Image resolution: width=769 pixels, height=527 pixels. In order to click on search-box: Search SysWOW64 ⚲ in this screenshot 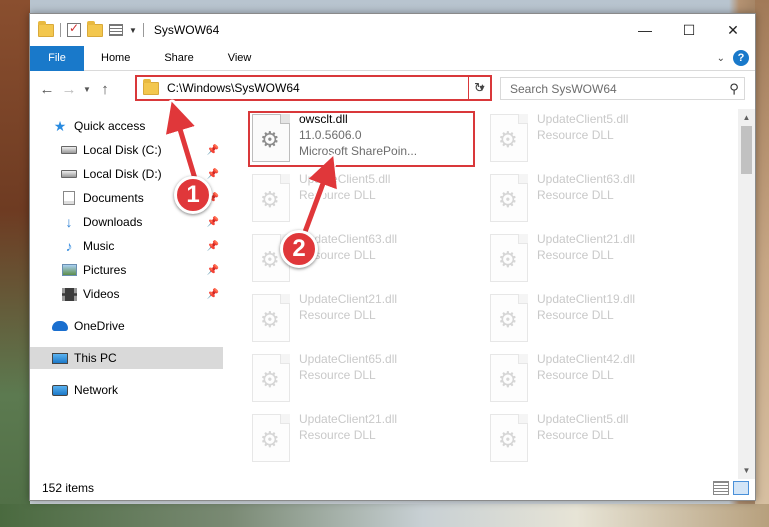, I will do `click(622, 88)`.